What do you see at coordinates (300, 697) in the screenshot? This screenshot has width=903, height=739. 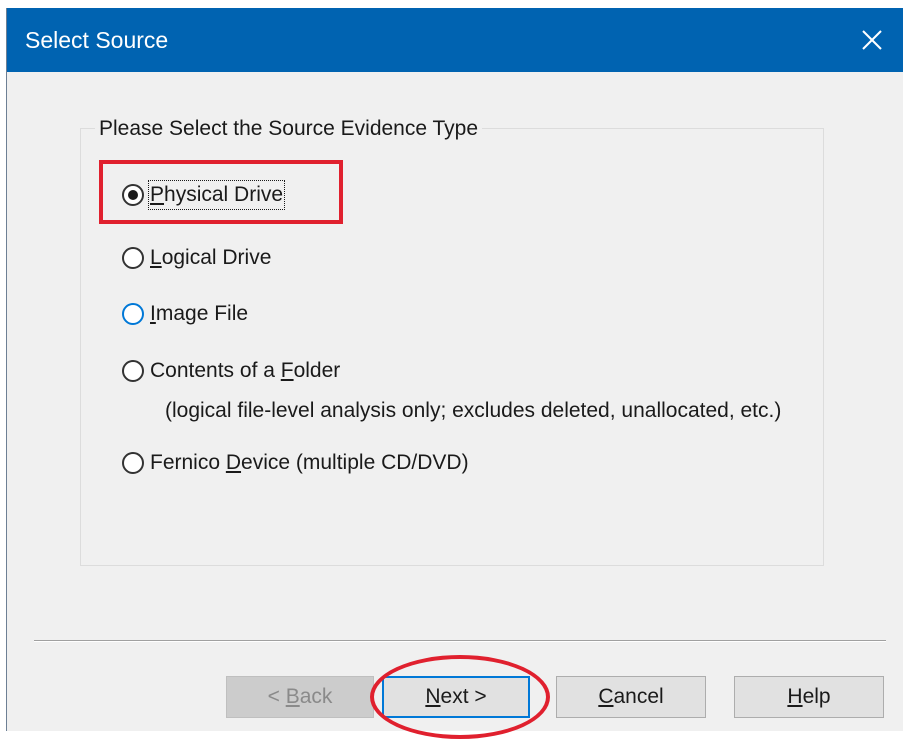 I see `back-button: < Back` at bounding box center [300, 697].